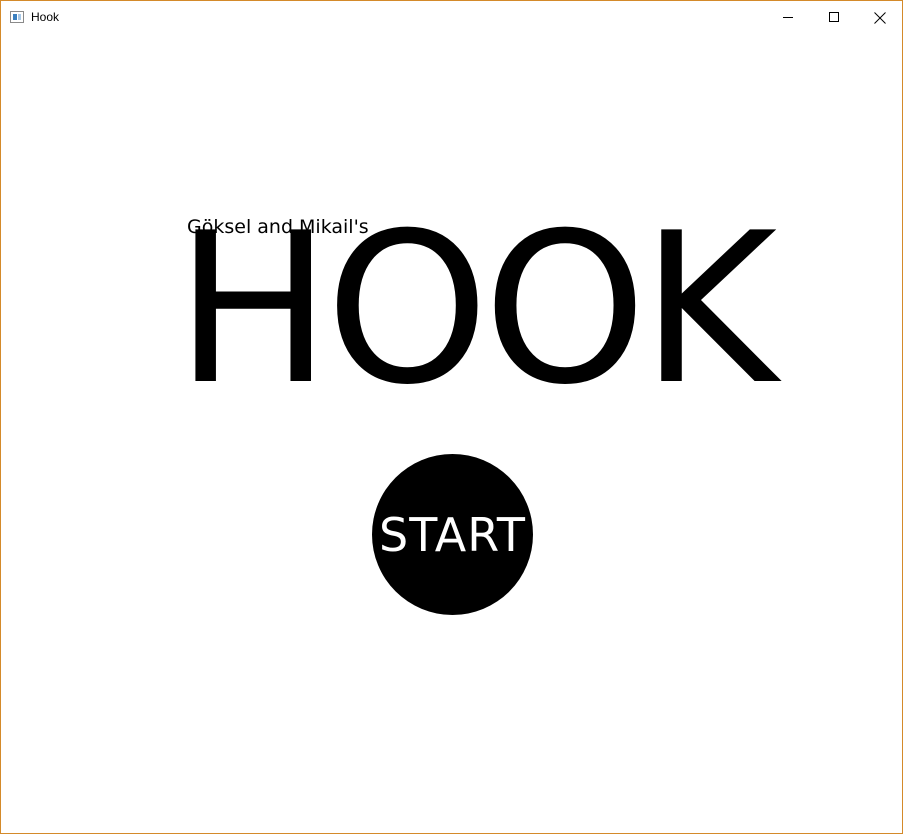  I want to click on minimize-button, so click(788, 17).